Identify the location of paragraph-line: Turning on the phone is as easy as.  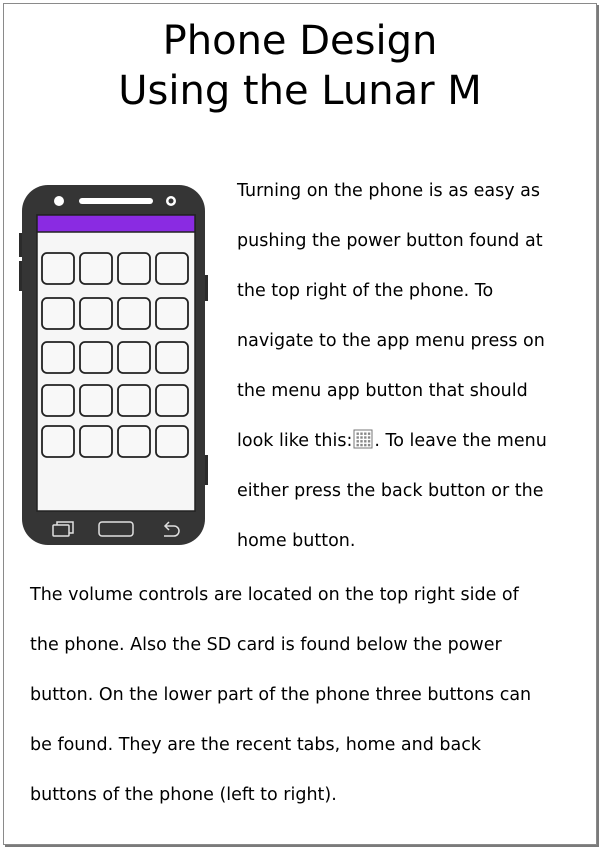
(389, 191).